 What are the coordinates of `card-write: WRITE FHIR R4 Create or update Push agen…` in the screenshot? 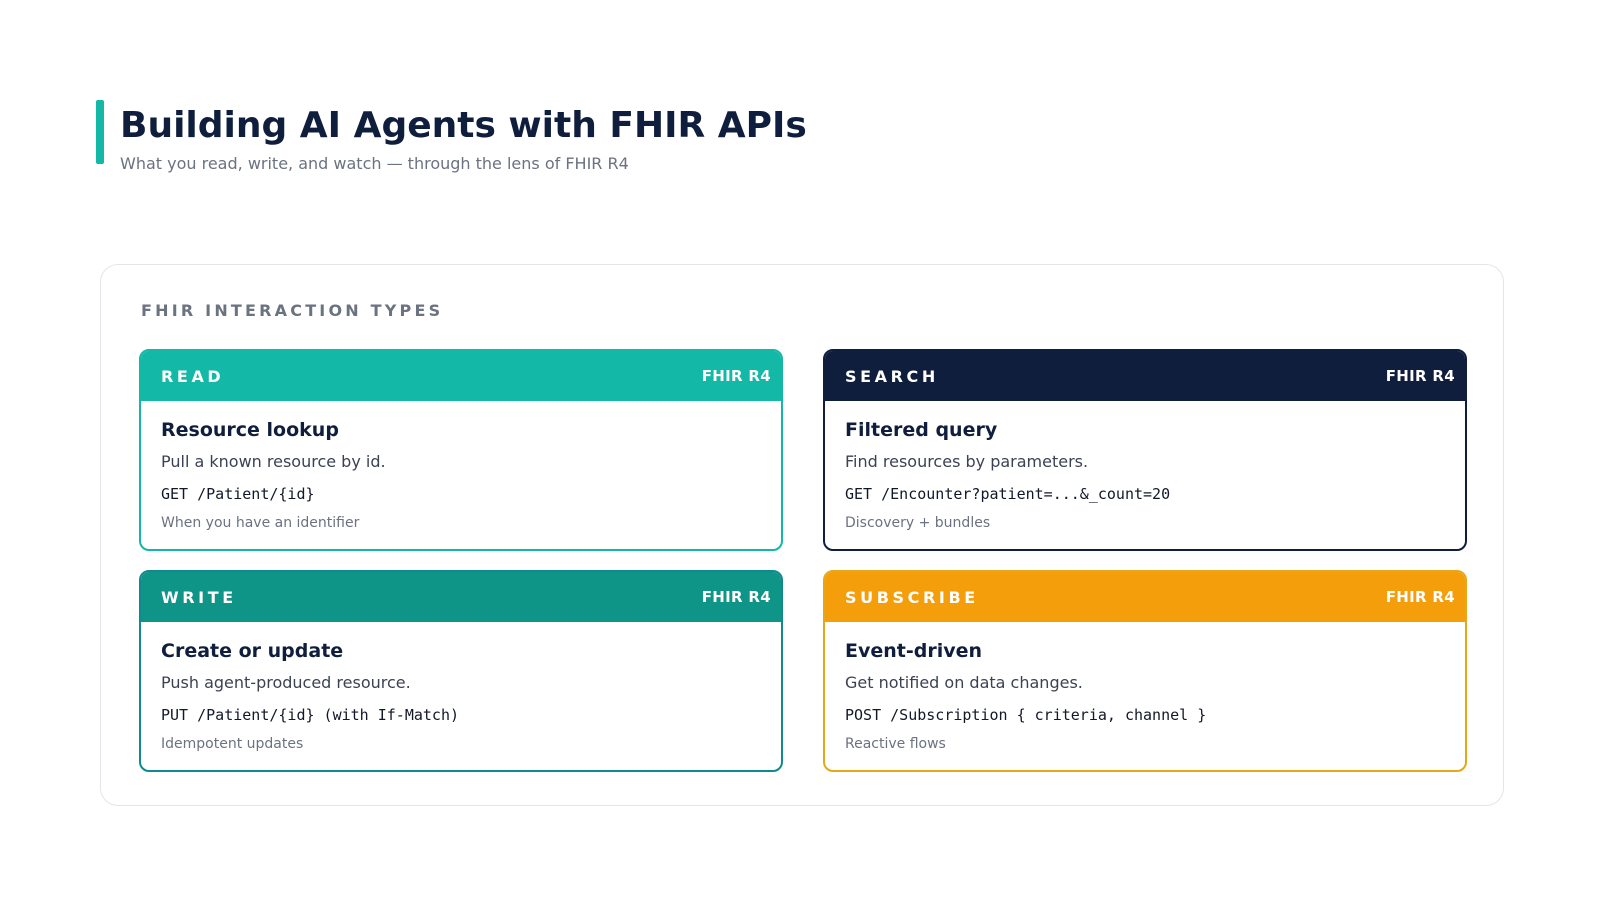 It's located at (461, 671).